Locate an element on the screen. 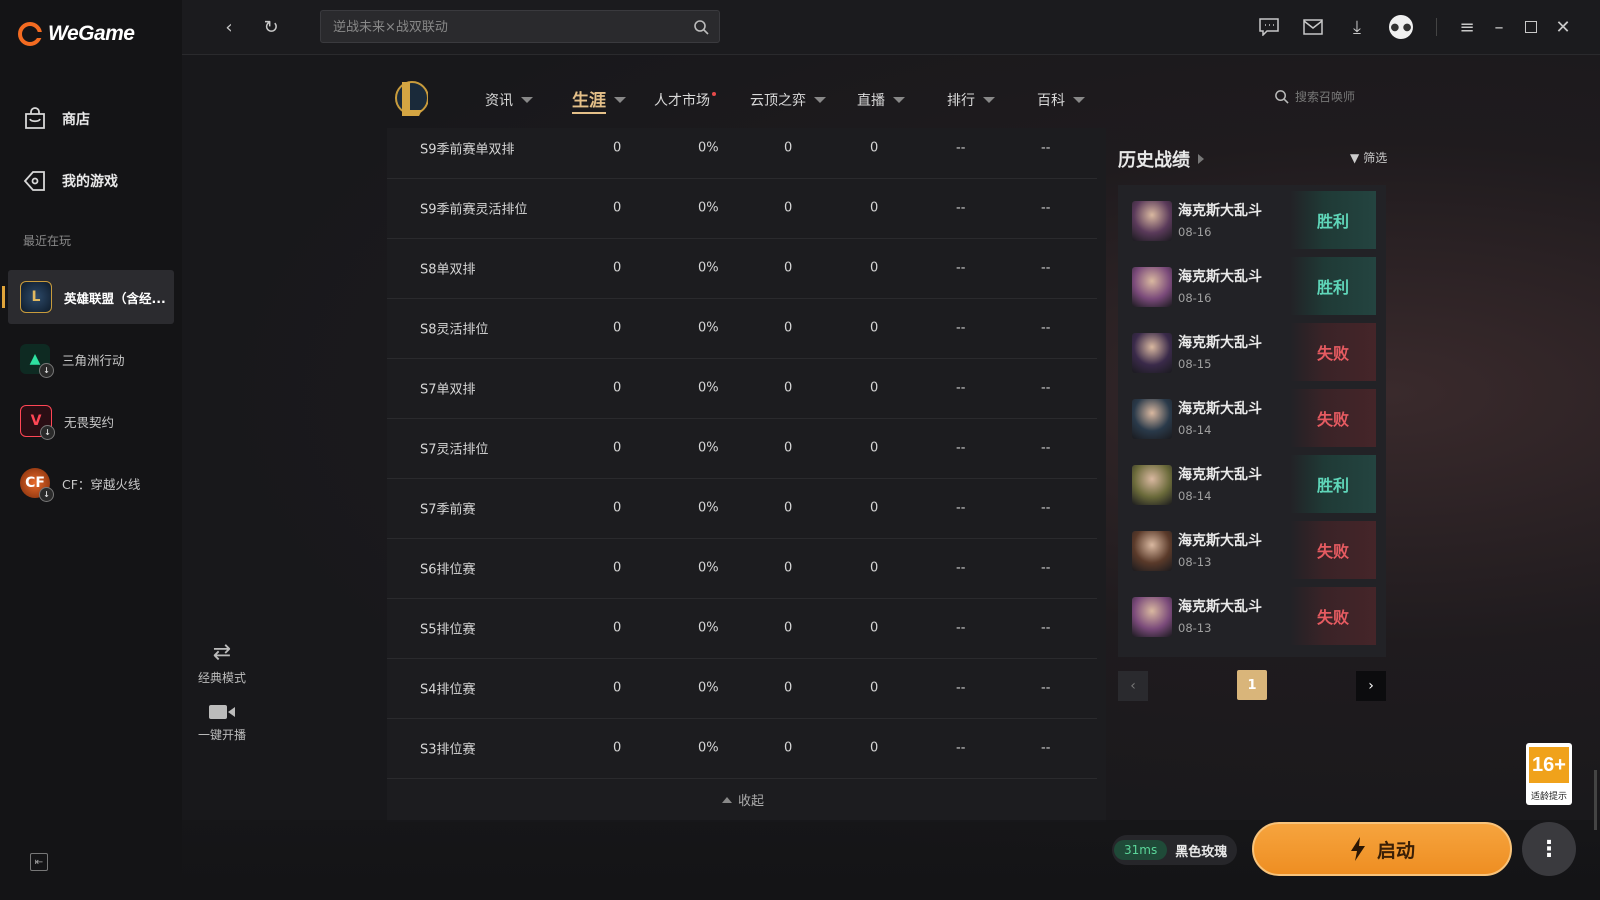  one-click-stream-button: 一键开播 is located at coordinates (222, 722).